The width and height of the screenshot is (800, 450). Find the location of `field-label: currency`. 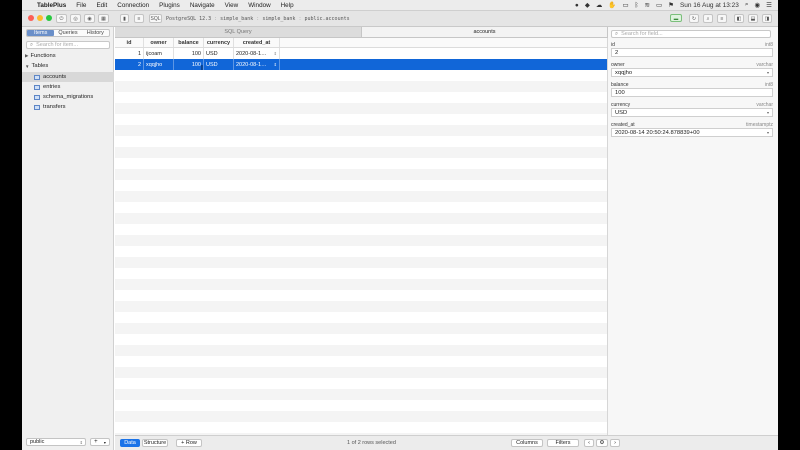

field-label: currency is located at coordinates (621, 104).